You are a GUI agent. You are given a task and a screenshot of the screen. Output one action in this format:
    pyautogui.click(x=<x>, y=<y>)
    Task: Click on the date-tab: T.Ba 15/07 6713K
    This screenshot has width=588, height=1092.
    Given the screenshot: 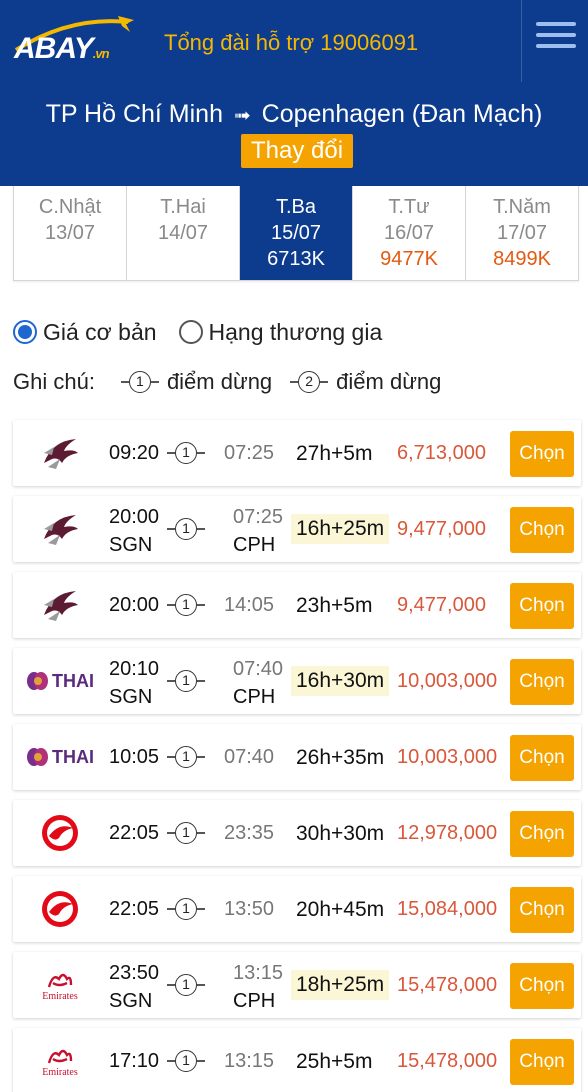 What is the action you would take?
    pyautogui.click(x=296, y=233)
    